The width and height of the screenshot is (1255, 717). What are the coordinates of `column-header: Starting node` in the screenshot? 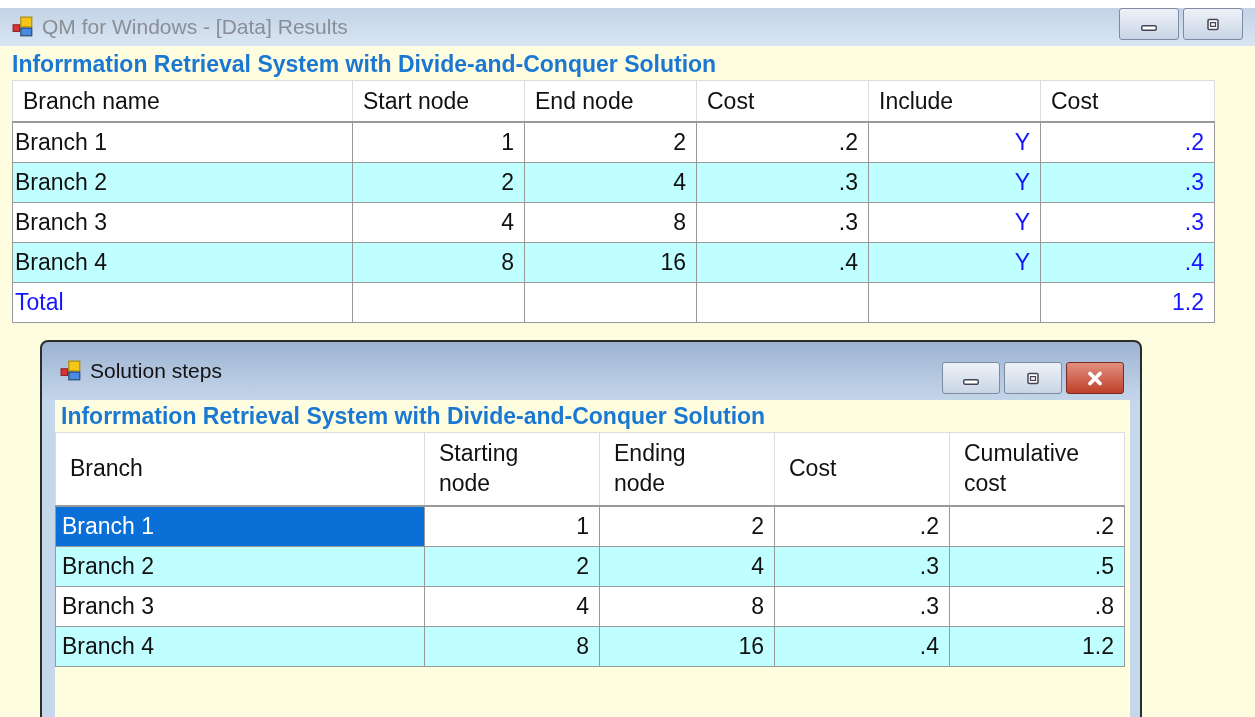 It's located at (512, 469).